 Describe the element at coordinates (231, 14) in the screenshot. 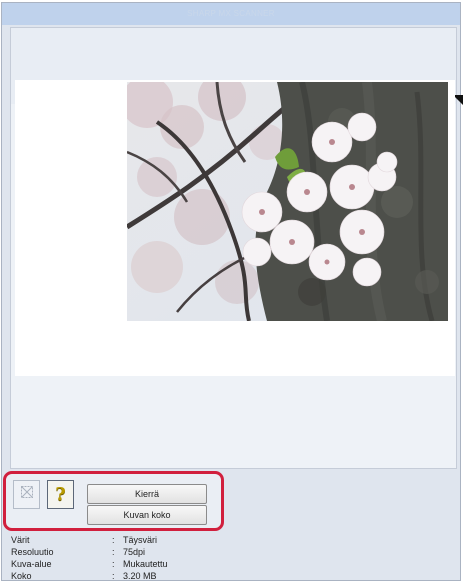

I see `window-title: SHARP MX SCANNER` at that location.